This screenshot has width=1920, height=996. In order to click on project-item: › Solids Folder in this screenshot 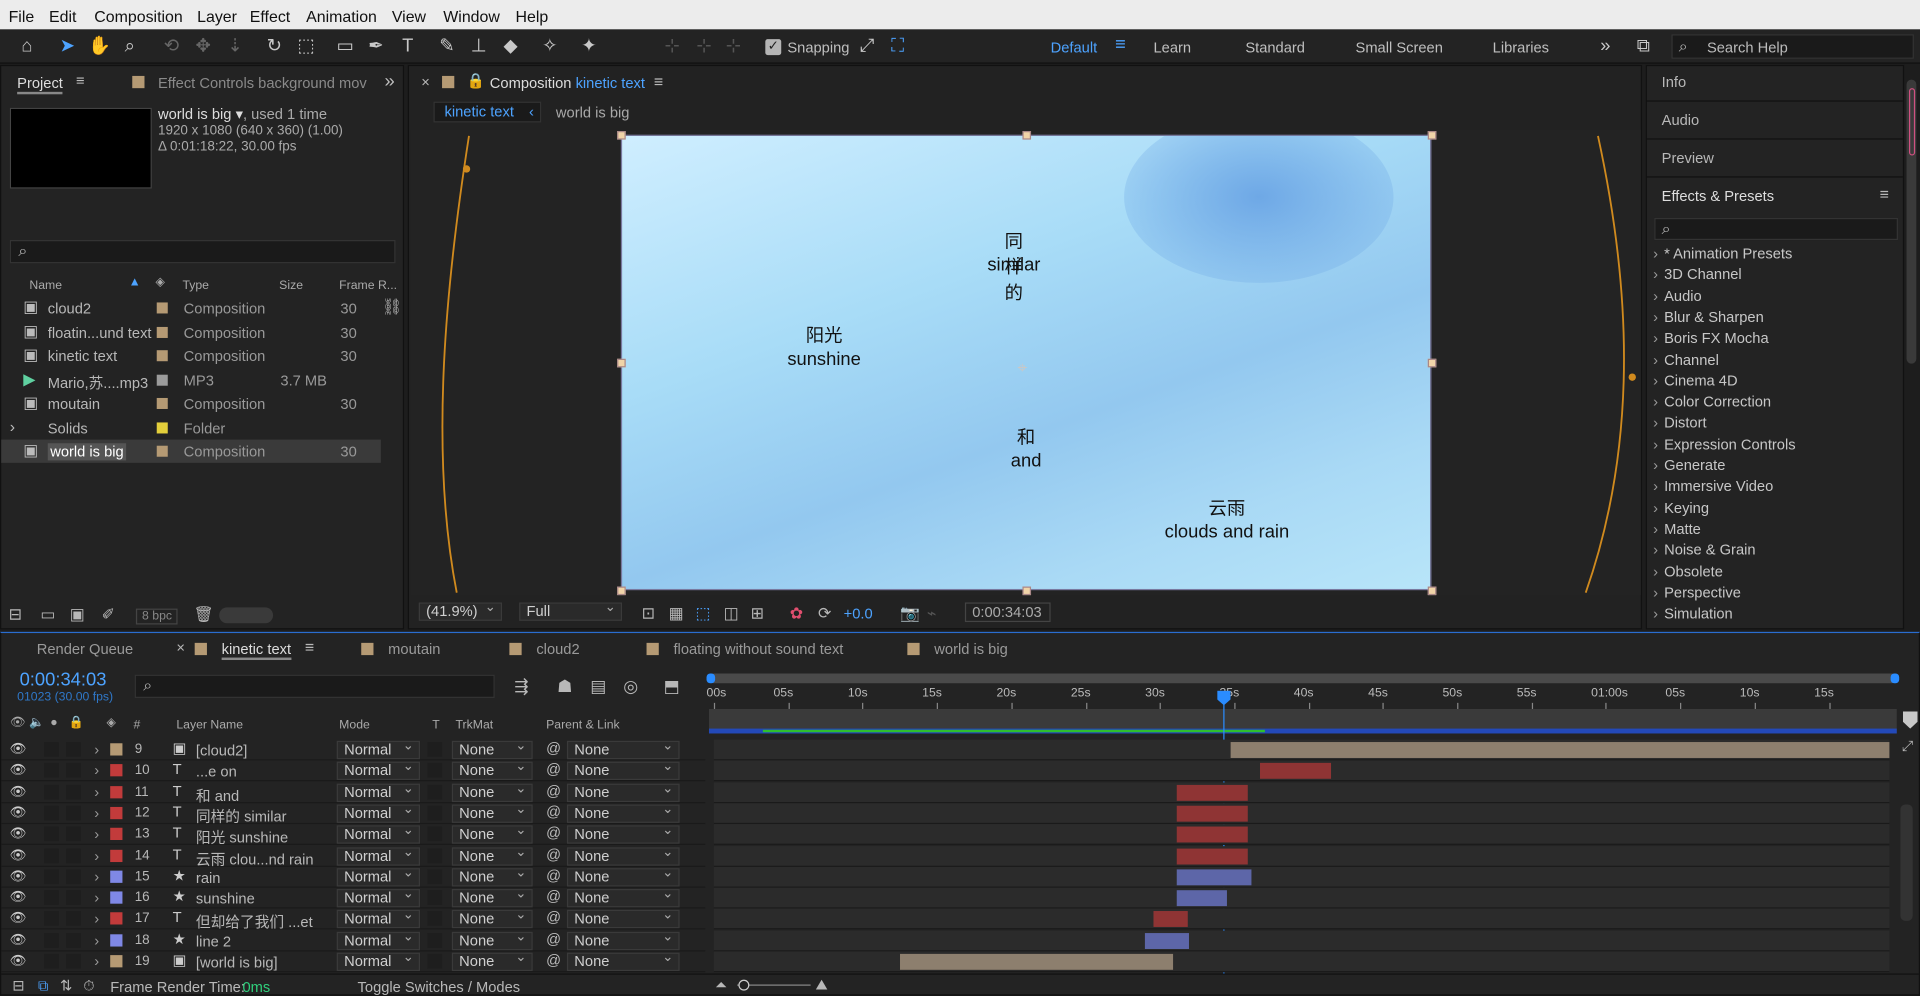, I will do `click(191, 427)`.